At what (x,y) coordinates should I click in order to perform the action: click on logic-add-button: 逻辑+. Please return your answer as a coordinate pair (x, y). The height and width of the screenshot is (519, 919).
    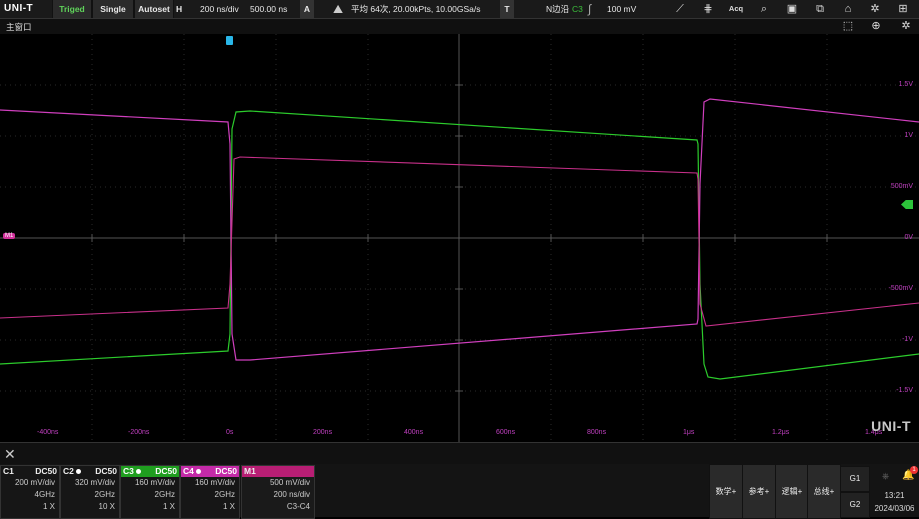
    Looking at the image, I should click on (792, 491).